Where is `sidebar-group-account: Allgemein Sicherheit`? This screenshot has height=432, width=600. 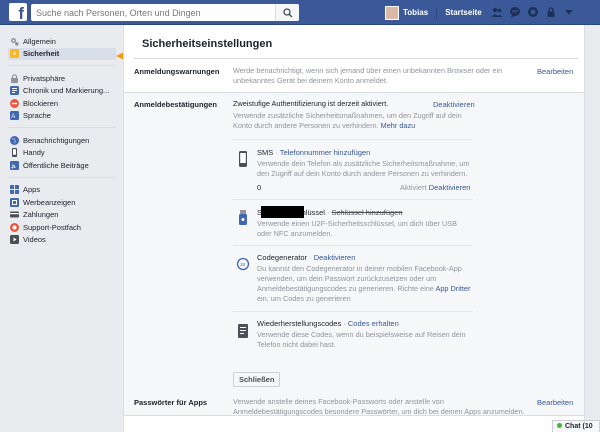 sidebar-group-account: Allgemein Sicherheit is located at coordinates (62, 49).